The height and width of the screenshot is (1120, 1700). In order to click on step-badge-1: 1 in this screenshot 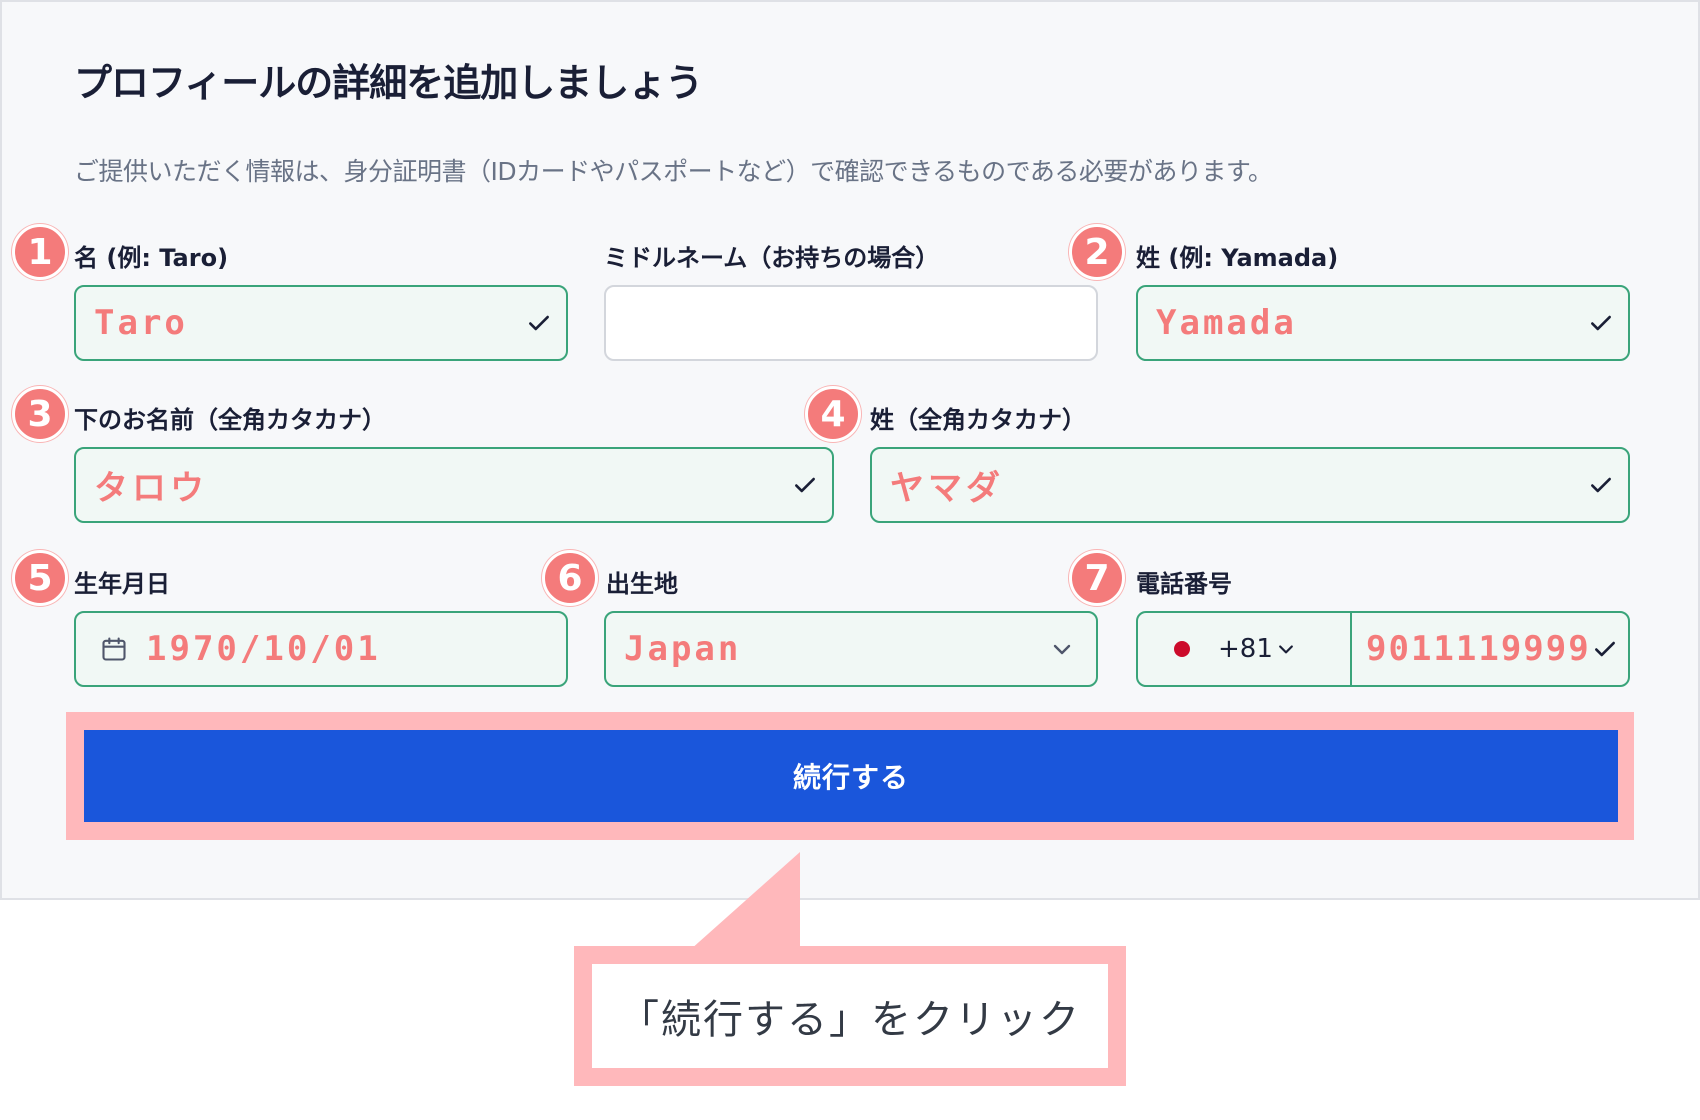, I will do `click(40, 252)`.